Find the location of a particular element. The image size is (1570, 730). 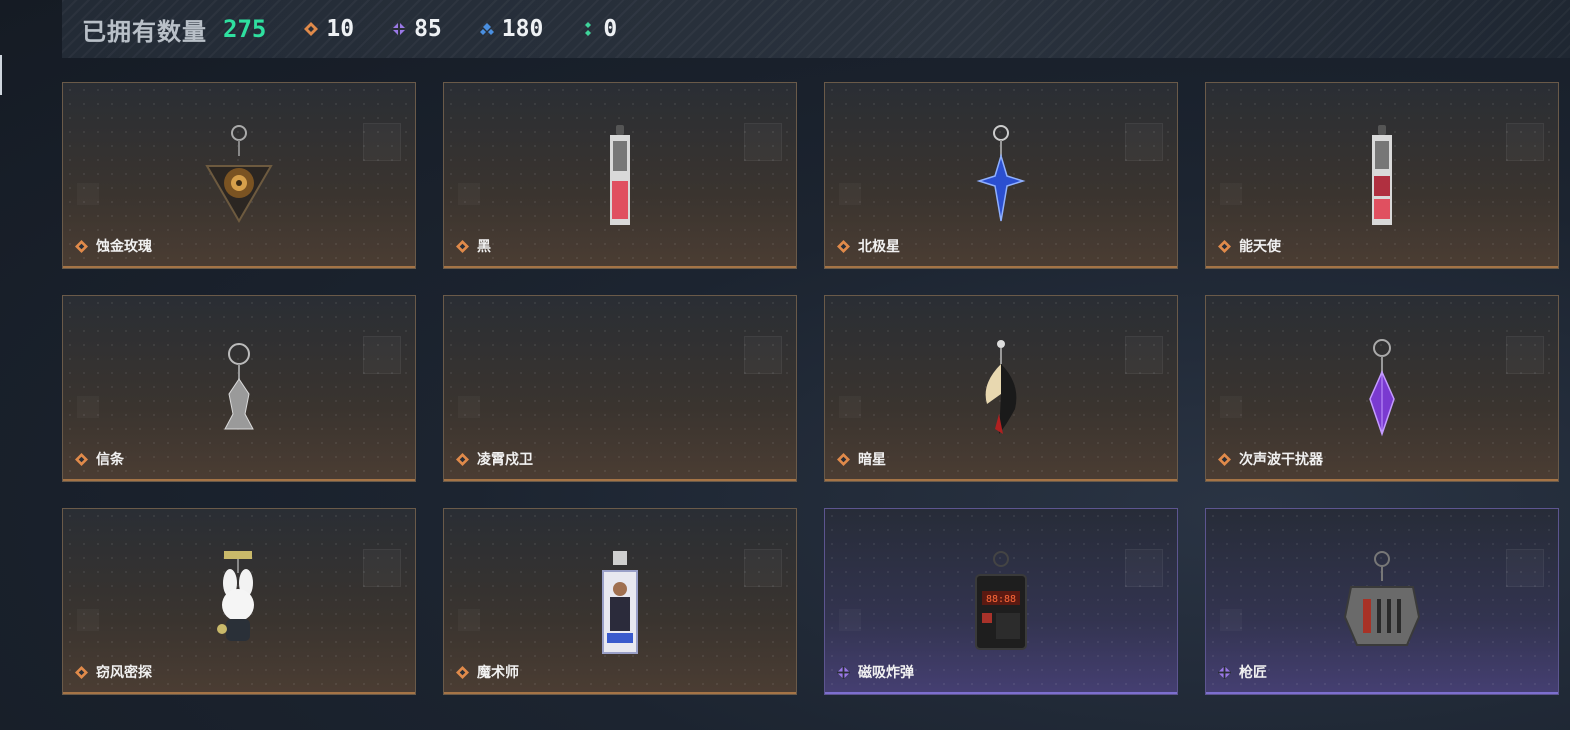

card-label: 信条 is located at coordinates (99, 459).